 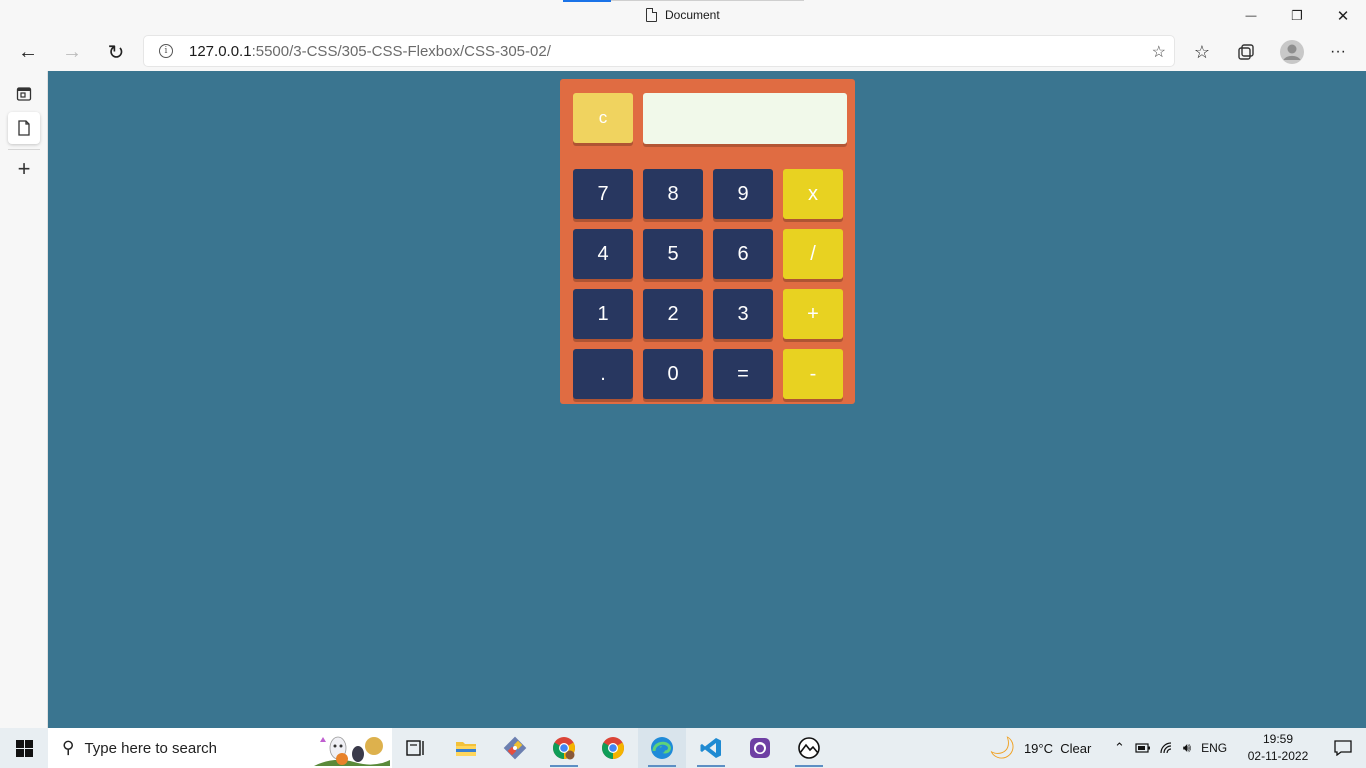 I want to click on clock-date: 02-11-2022, so click(x=1278, y=756).